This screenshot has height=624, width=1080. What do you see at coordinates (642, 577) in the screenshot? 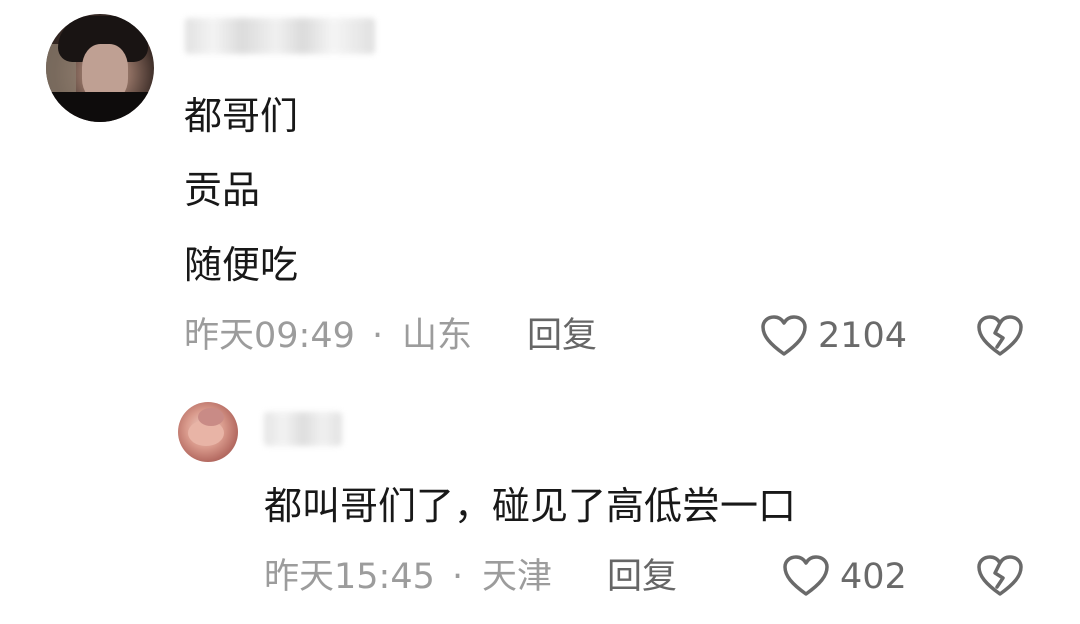
I see `reply-reply-button: 回复` at bounding box center [642, 577].